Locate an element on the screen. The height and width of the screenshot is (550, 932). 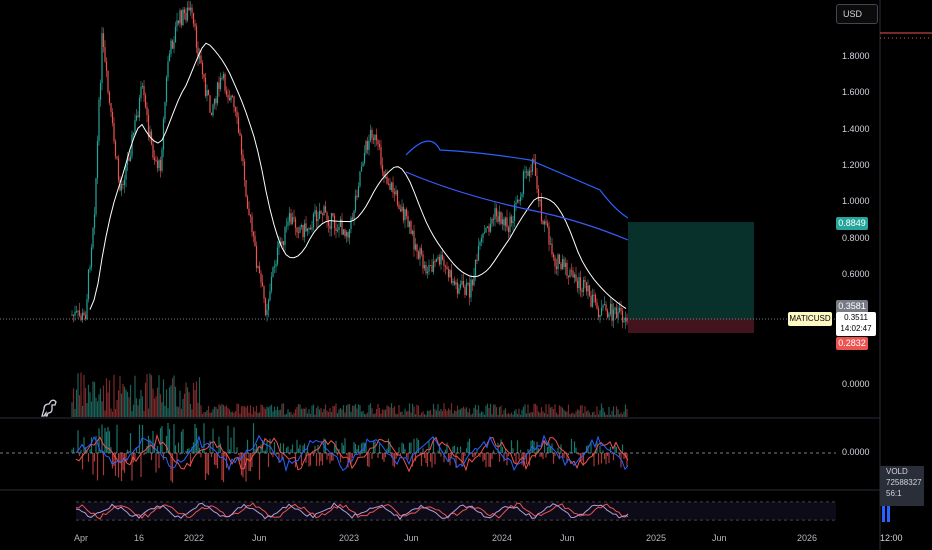
target-zone is located at coordinates (691, 270).